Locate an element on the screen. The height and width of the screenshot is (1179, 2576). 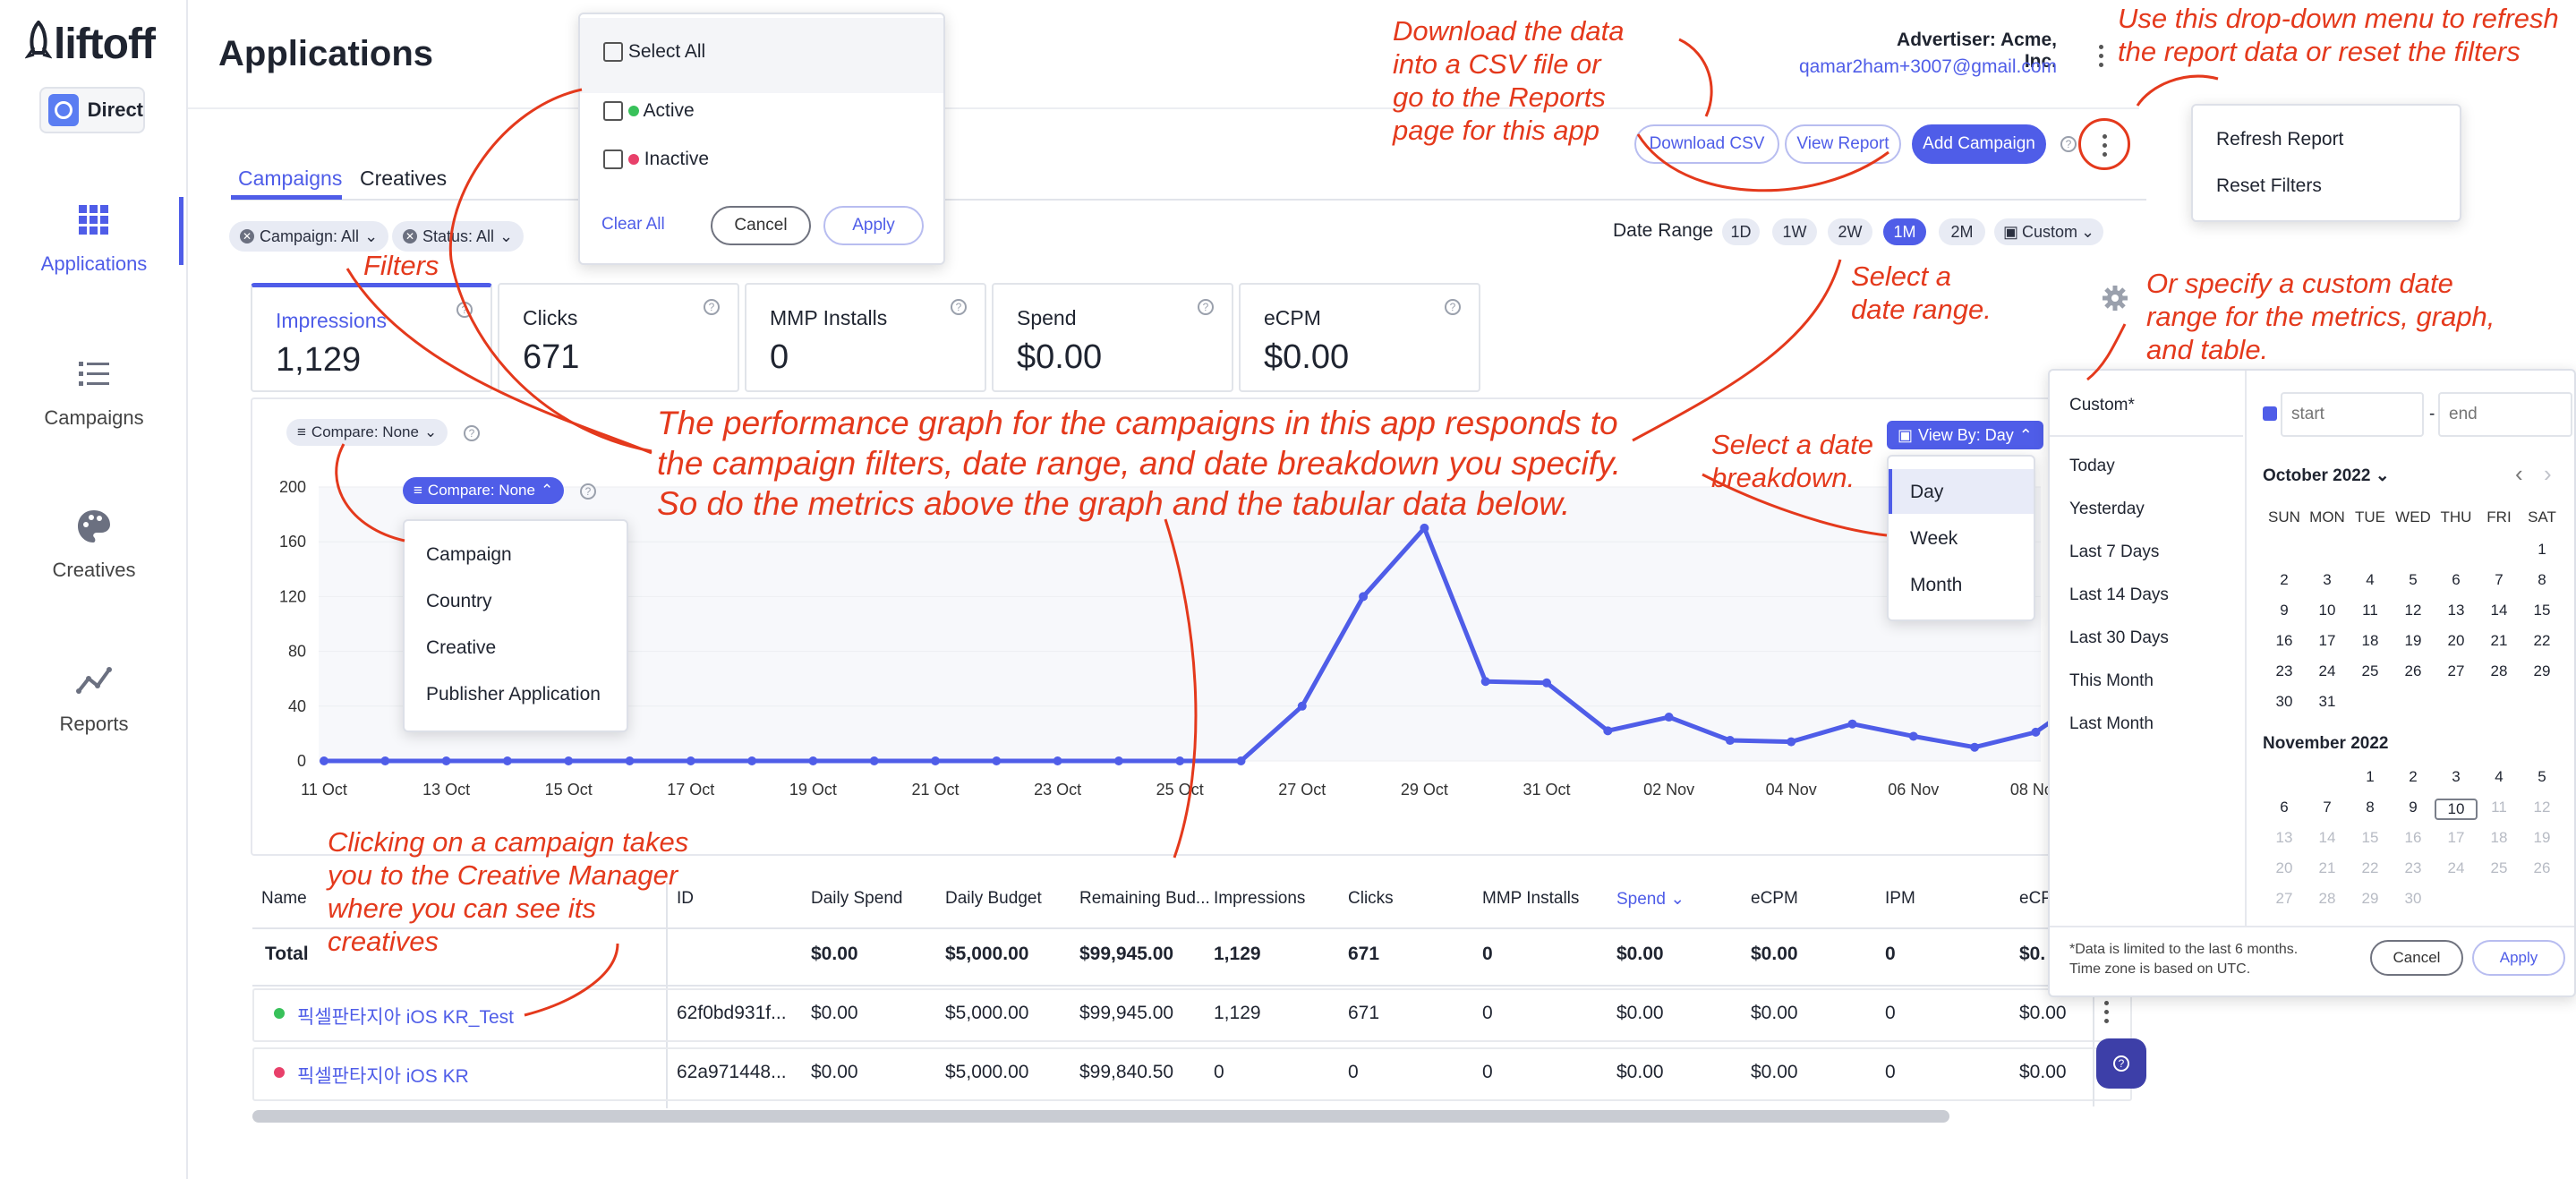
nav-applications: Applications is located at coordinates (94, 239).